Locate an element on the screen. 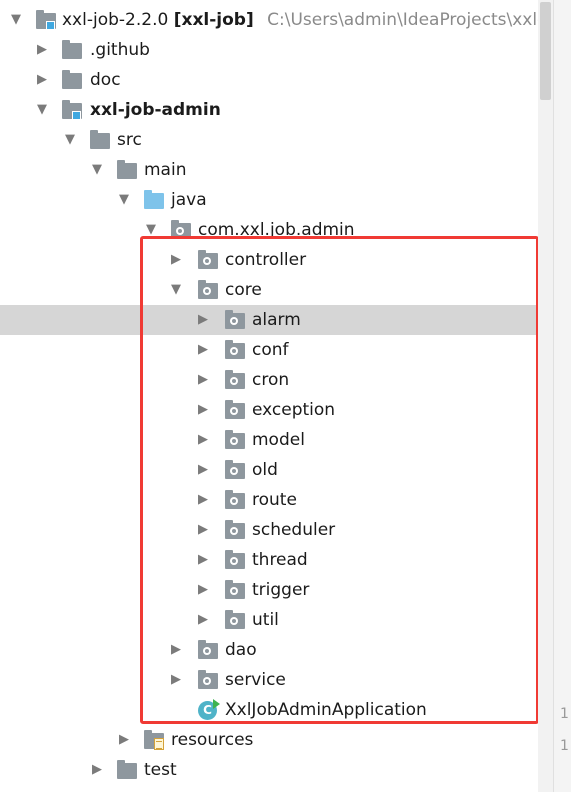 The width and height of the screenshot is (571, 792). tree-row-core: ▼ core is located at coordinates (276, 290).